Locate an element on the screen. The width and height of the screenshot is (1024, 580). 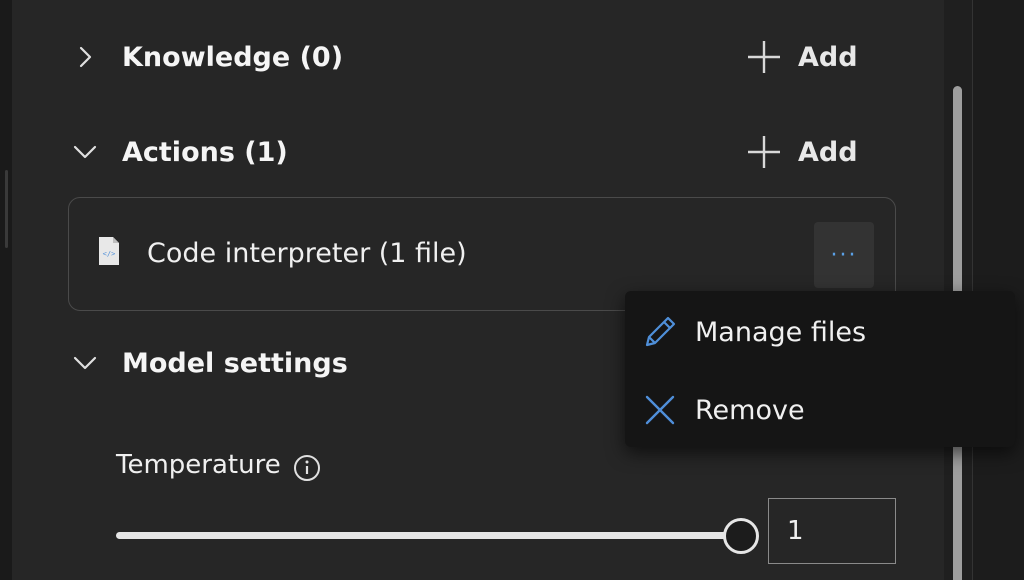
section-title-knowledge: Knowledge (0) is located at coordinates (233, 57).